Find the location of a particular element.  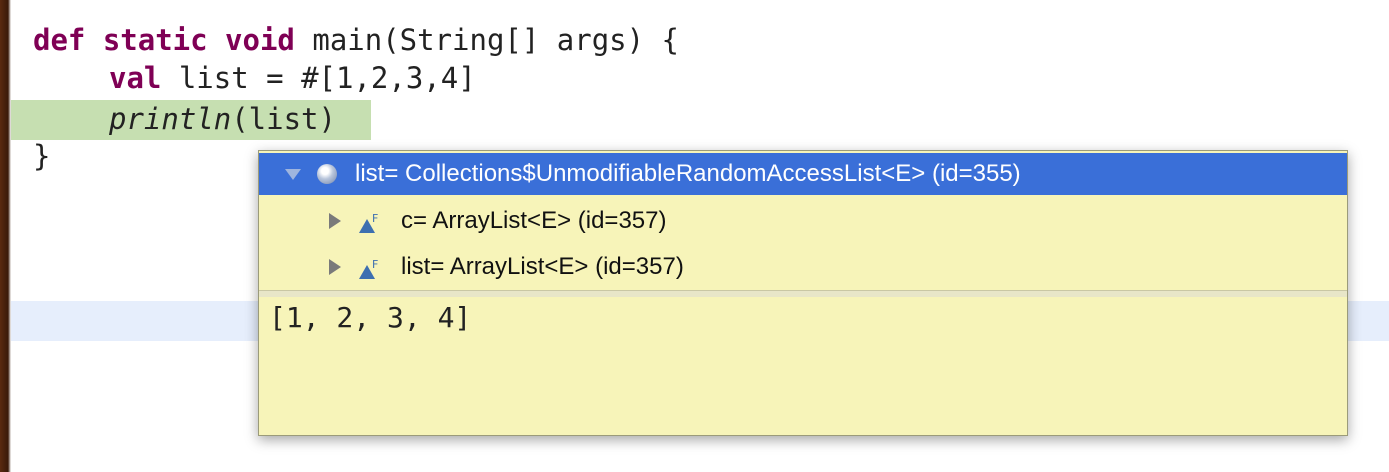

code-keyword: val is located at coordinates (135, 78).